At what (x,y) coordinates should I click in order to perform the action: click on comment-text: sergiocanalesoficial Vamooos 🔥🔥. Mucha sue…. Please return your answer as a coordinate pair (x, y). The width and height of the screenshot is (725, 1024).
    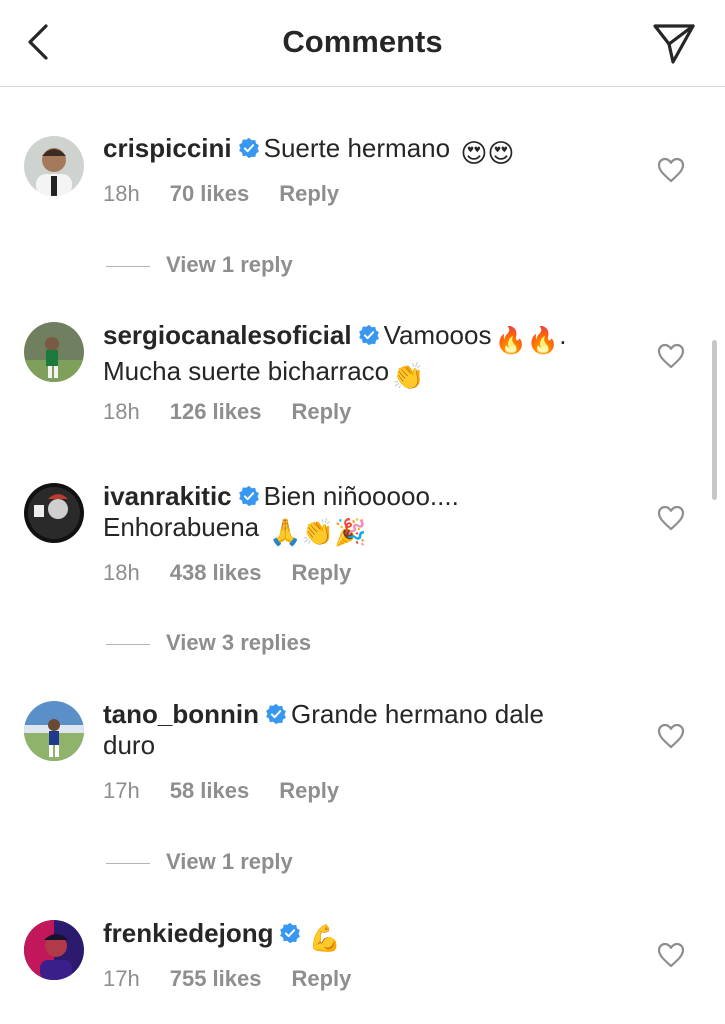
    Looking at the image, I should click on (363, 356).